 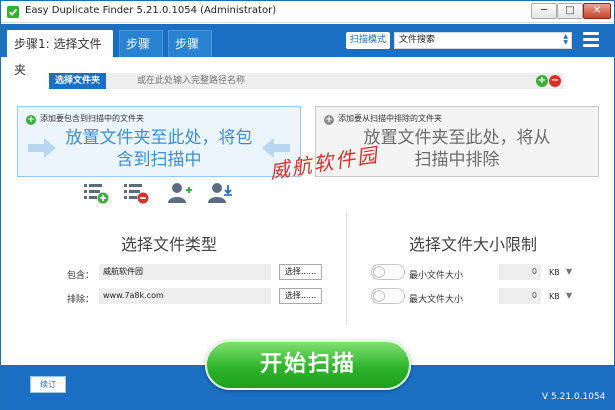 I want to click on path-input, so click(x=334, y=81).